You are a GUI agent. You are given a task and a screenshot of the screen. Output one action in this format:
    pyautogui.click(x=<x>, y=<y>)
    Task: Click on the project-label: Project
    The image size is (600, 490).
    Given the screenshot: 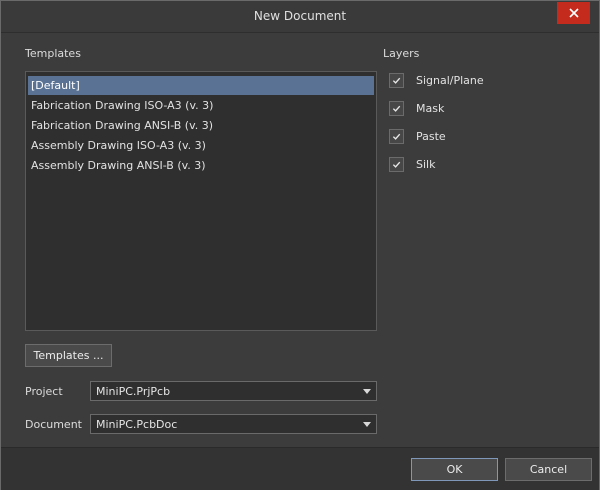 What is the action you would take?
    pyautogui.click(x=44, y=391)
    